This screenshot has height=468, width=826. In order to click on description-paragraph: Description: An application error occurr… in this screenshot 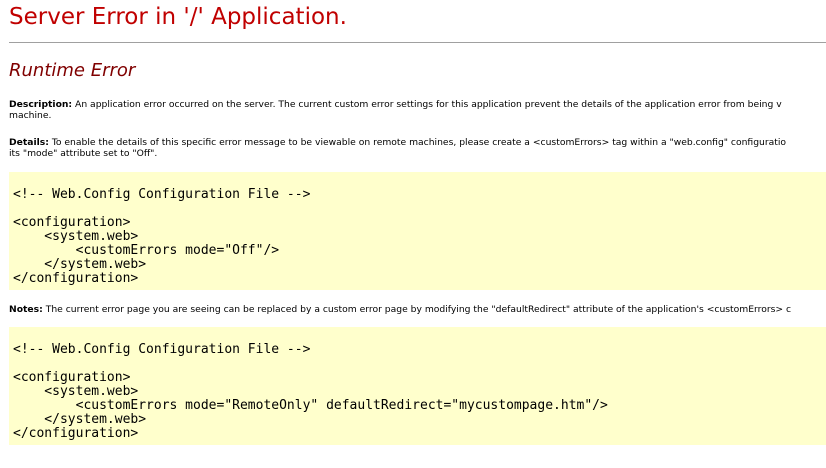, I will do `click(417, 110)`.